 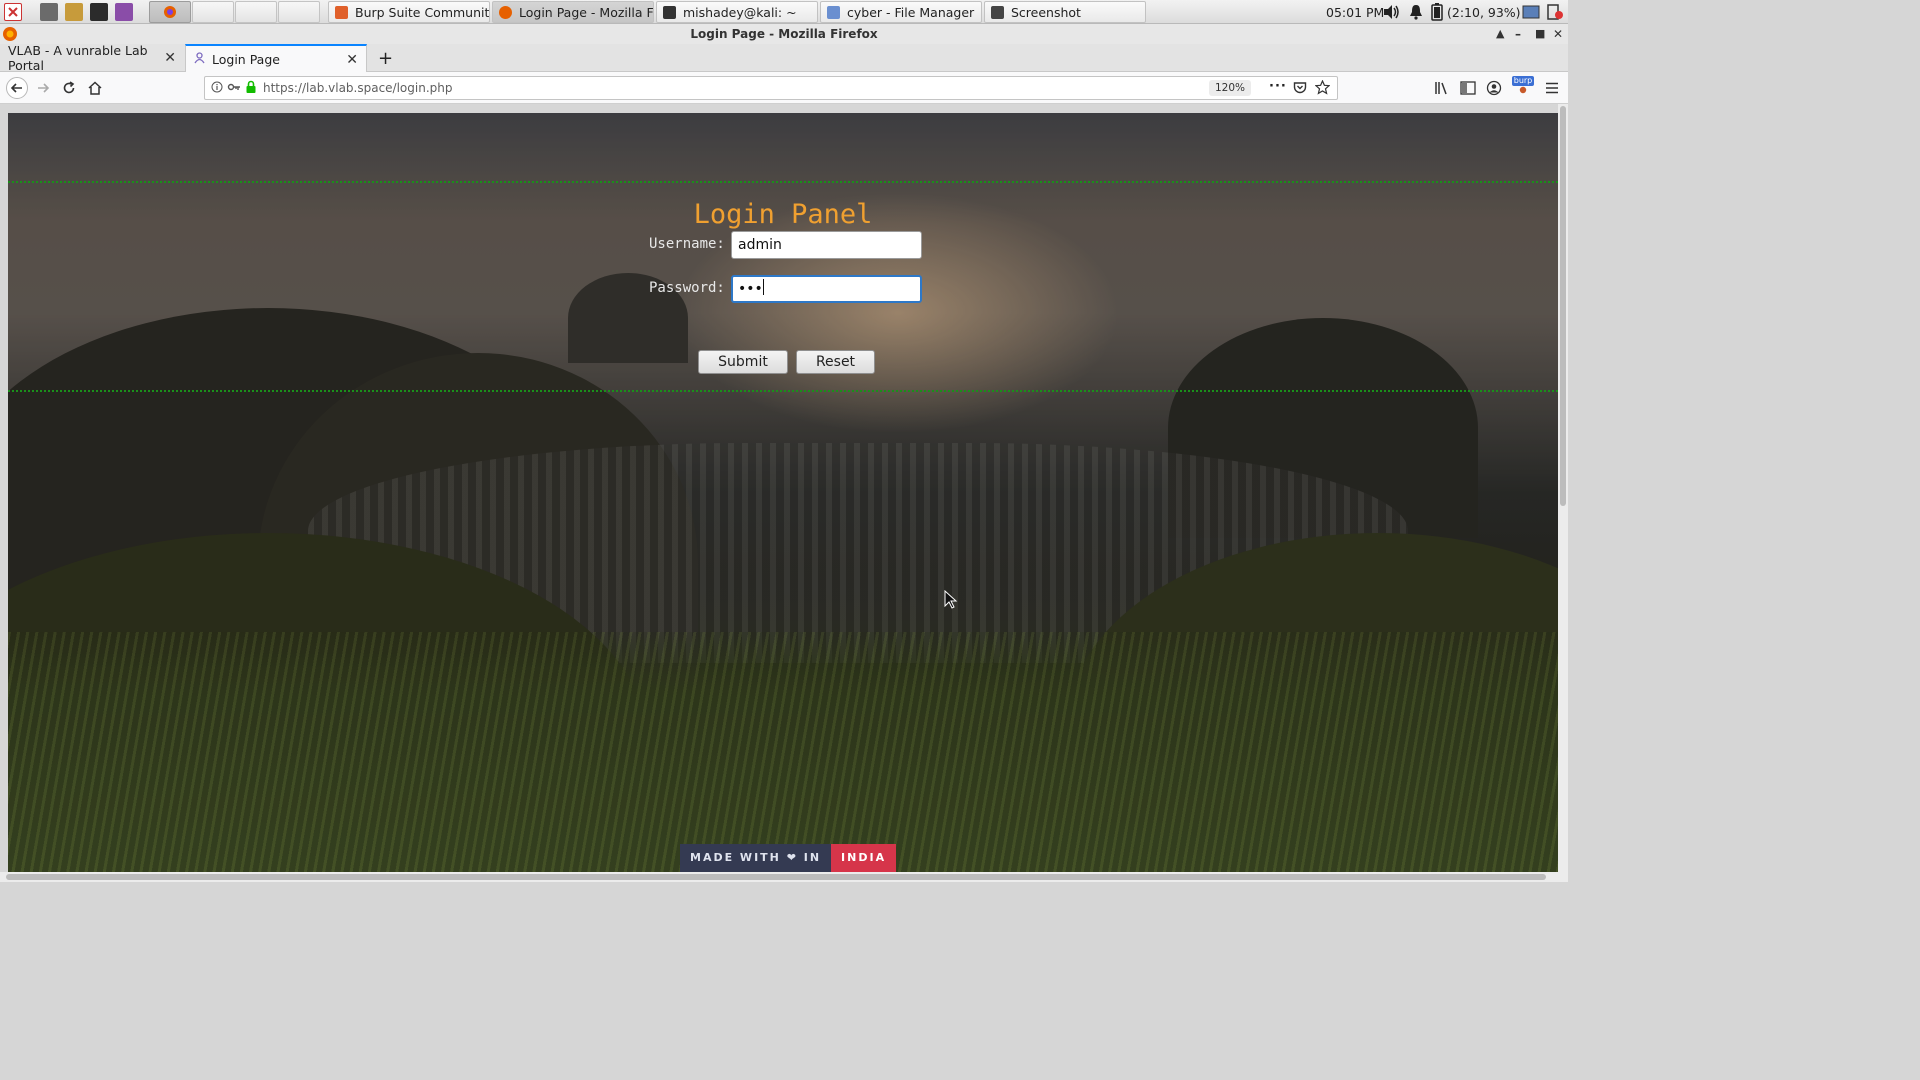 What do you see at coordinates (299, 12) in the screenshot?
I see `workspace-4-button` at bounding box center [299, 12].